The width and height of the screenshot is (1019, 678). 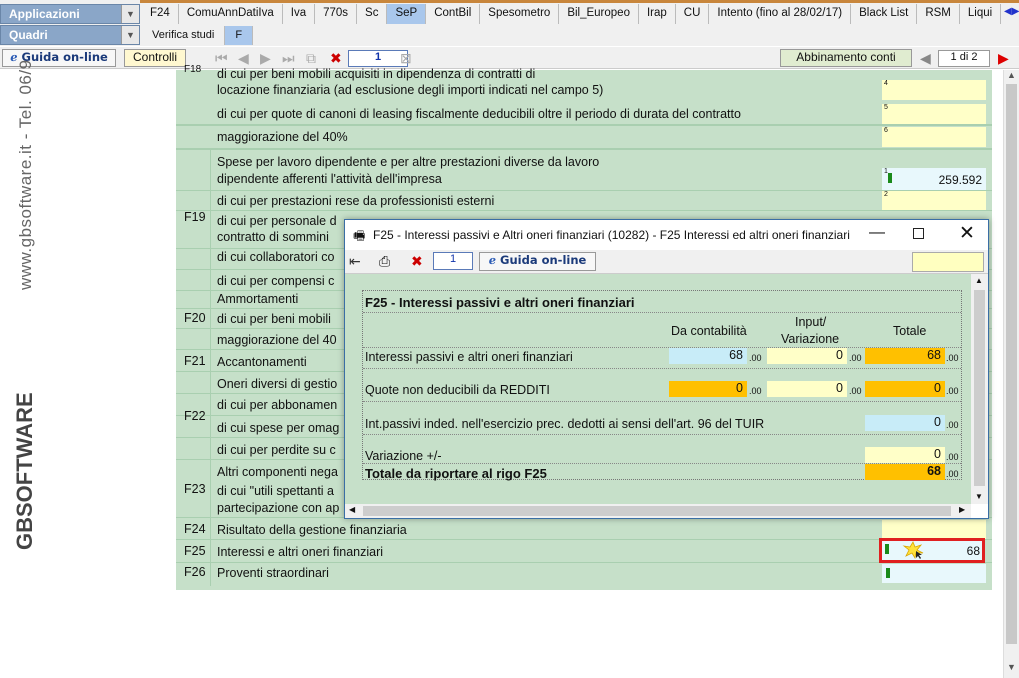 I want to click on row-label: Accantonamenti, so click(x=262, y=362).